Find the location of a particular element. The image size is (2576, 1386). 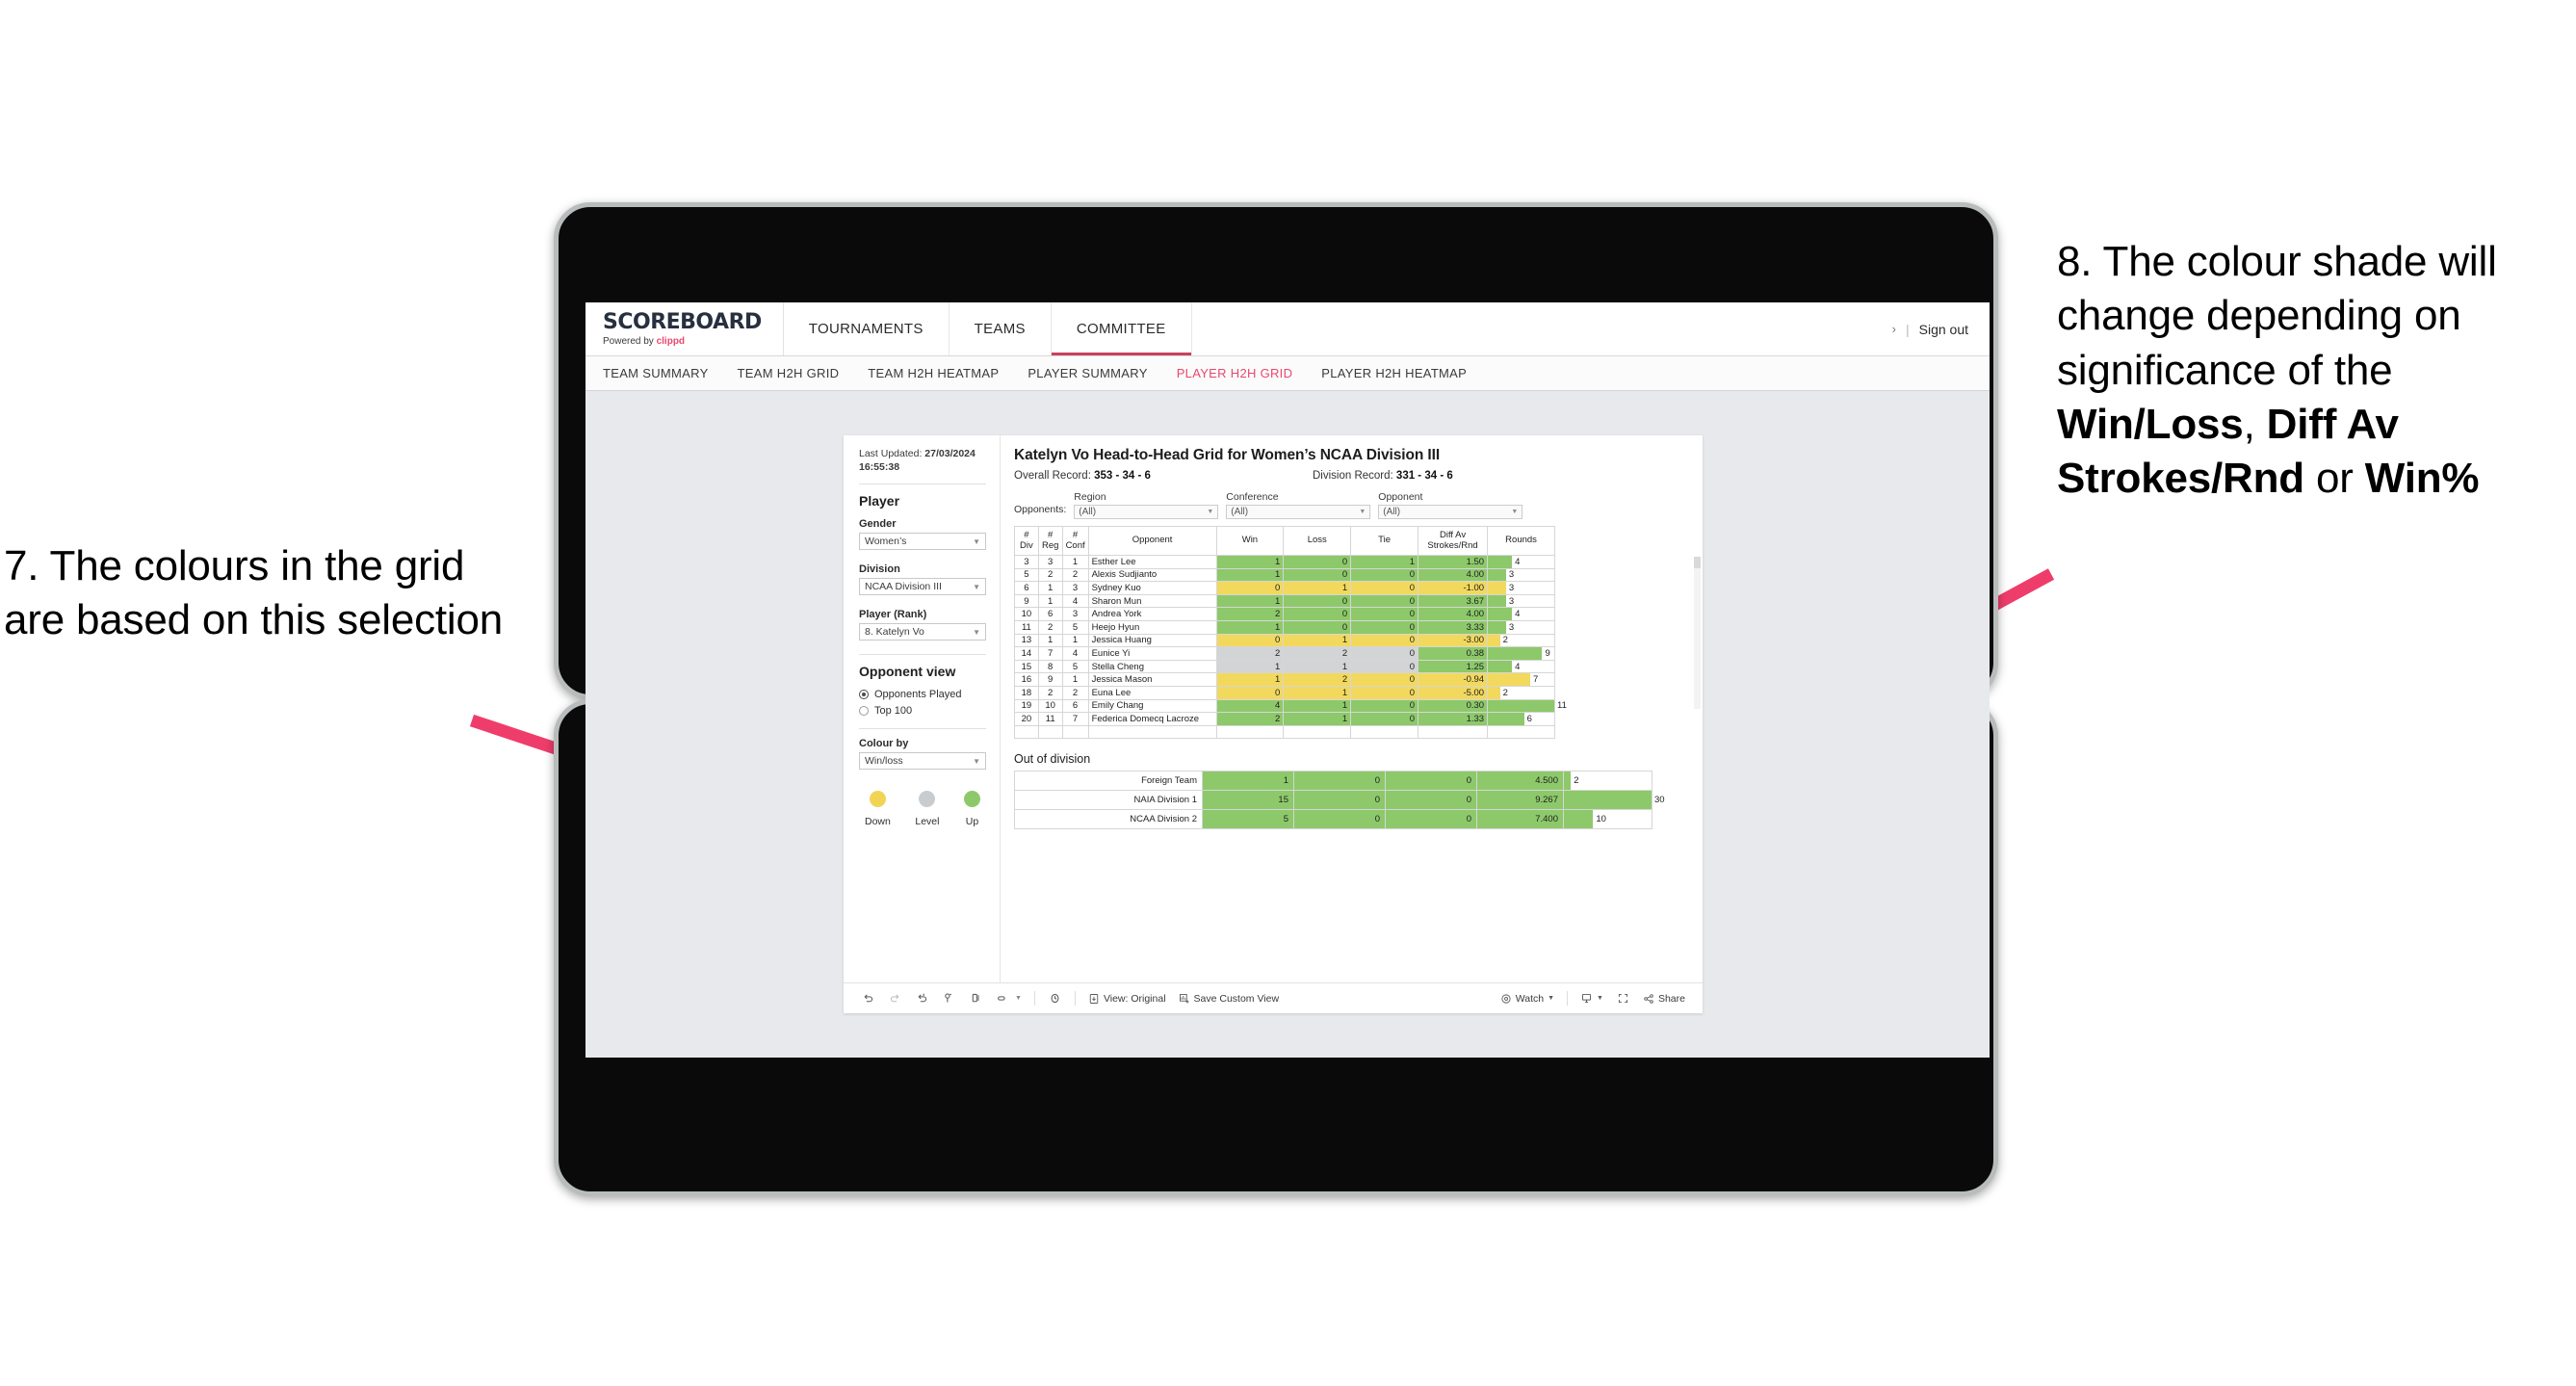

grid-scrollbar-track is located at coordinates (1697, 633).